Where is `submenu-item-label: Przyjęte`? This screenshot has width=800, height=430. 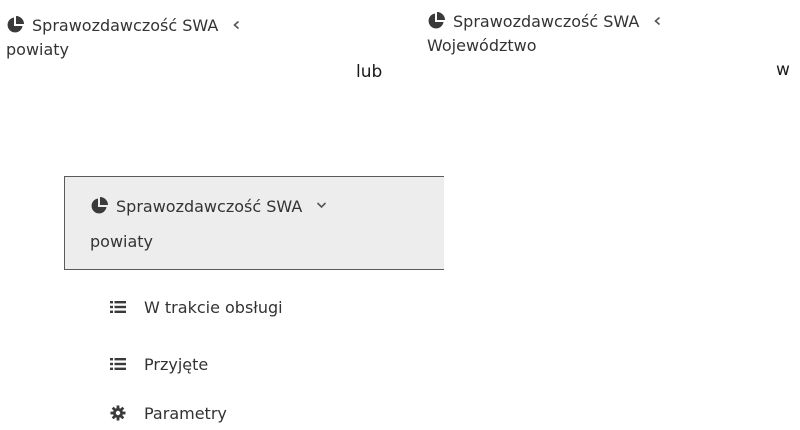 submenu-item-label: Przyjęte is located at coordinates (176, 364).